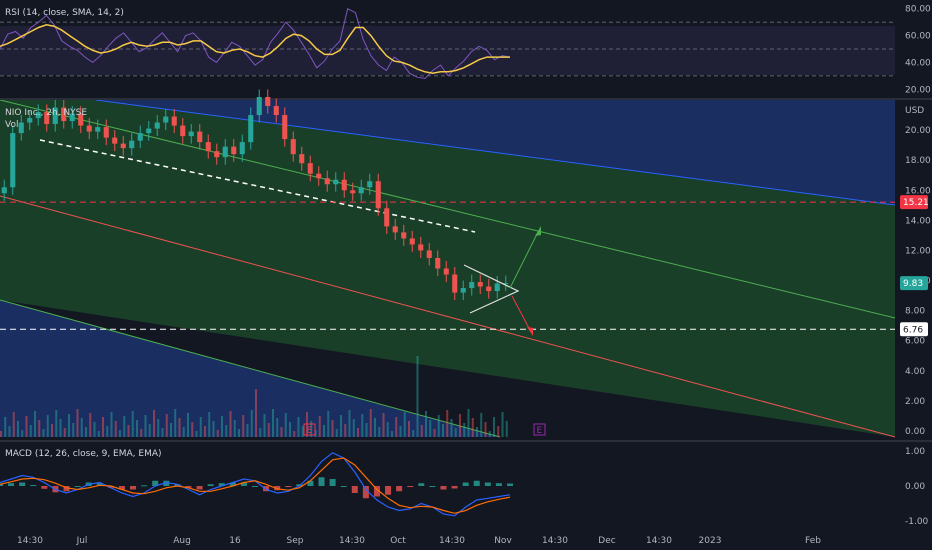 This screenshot has width=932, height=550. What do you see at coordinates (182, 541) in the screenshot?
I see `time-axis-tick: Aug` at bounding box center [182, 541].